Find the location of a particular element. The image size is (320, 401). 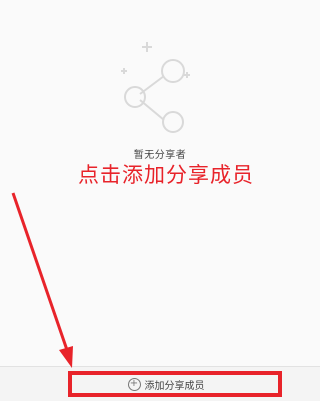

add-share-member-button: + 添加分享成员 is located at coordinates (175, 384).